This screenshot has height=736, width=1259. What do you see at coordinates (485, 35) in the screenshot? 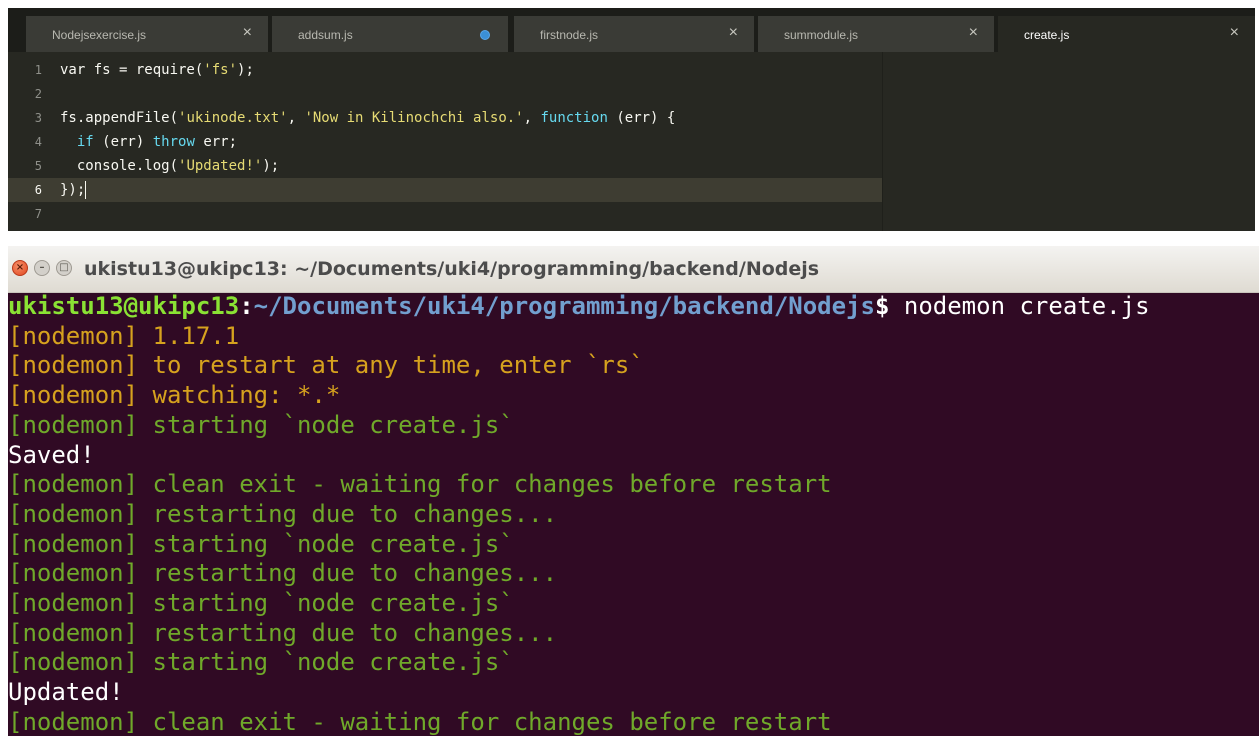
I see `unsaved-dot-icon` at bounding box center [485, 35].